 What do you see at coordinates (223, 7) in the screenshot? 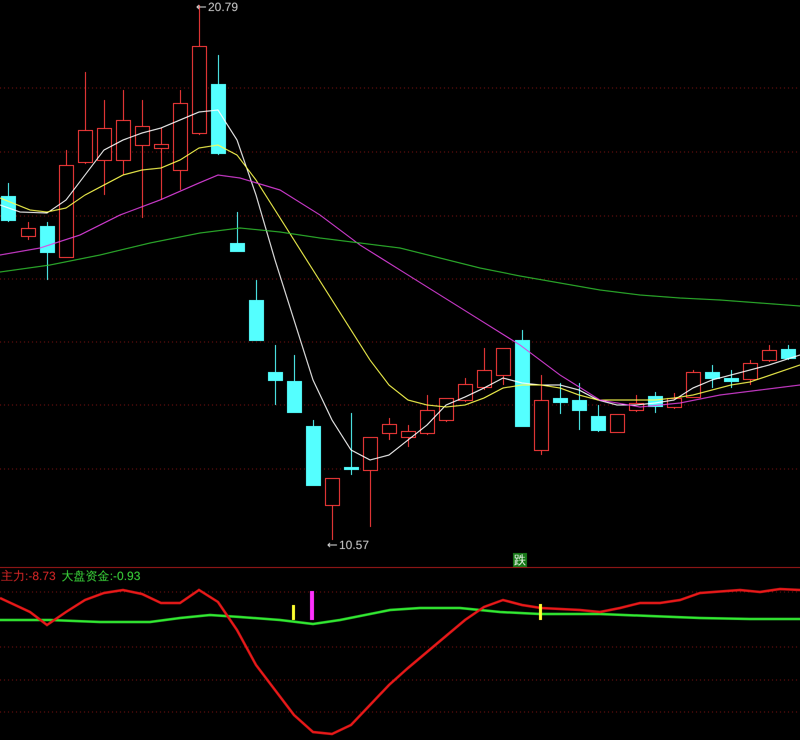
I see `high-price-label: 20.79` at bounding box center [223, 7].